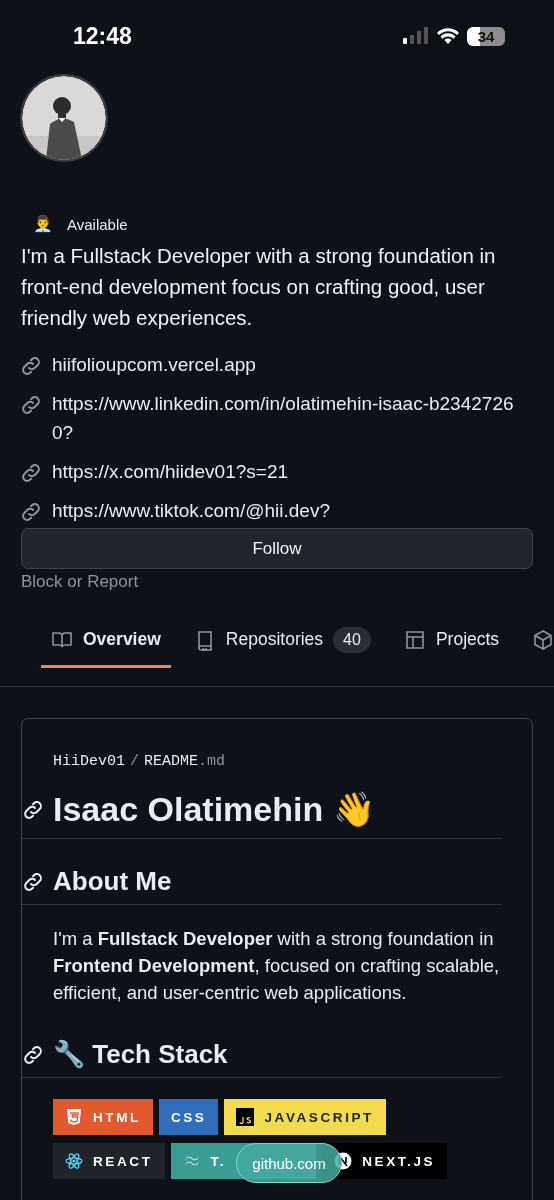 The width and height of the screenshot is (554, 1200). What do you see at coordinates (109, 1161) in the screenshot?
I see `tech-badge: REACT` at bounding box center [109, 1161].